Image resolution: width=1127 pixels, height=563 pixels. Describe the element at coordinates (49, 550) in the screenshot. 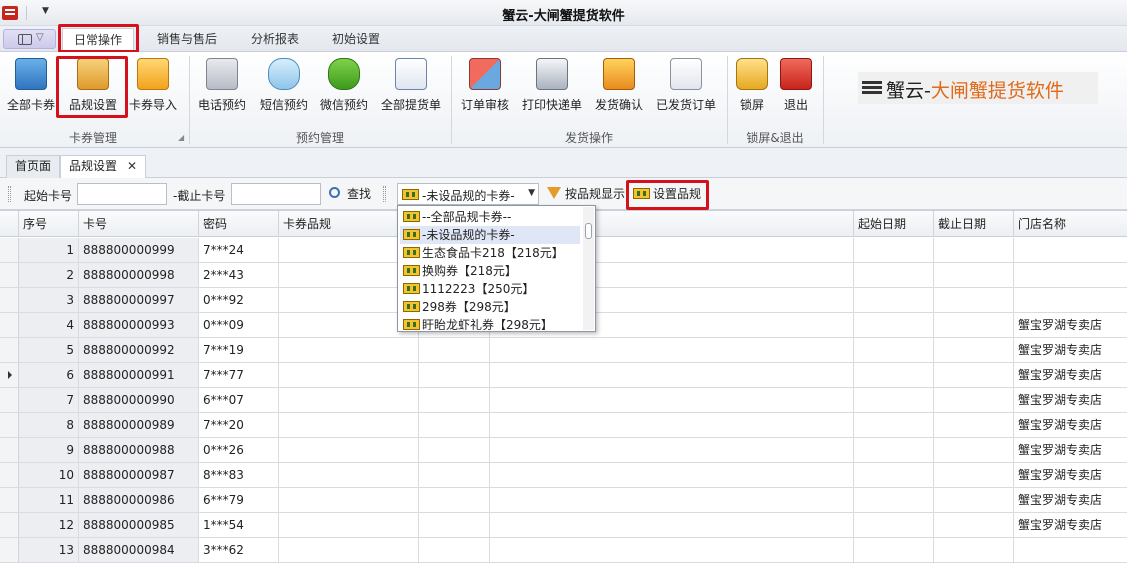

I see `cell-seq: 13` at that location.